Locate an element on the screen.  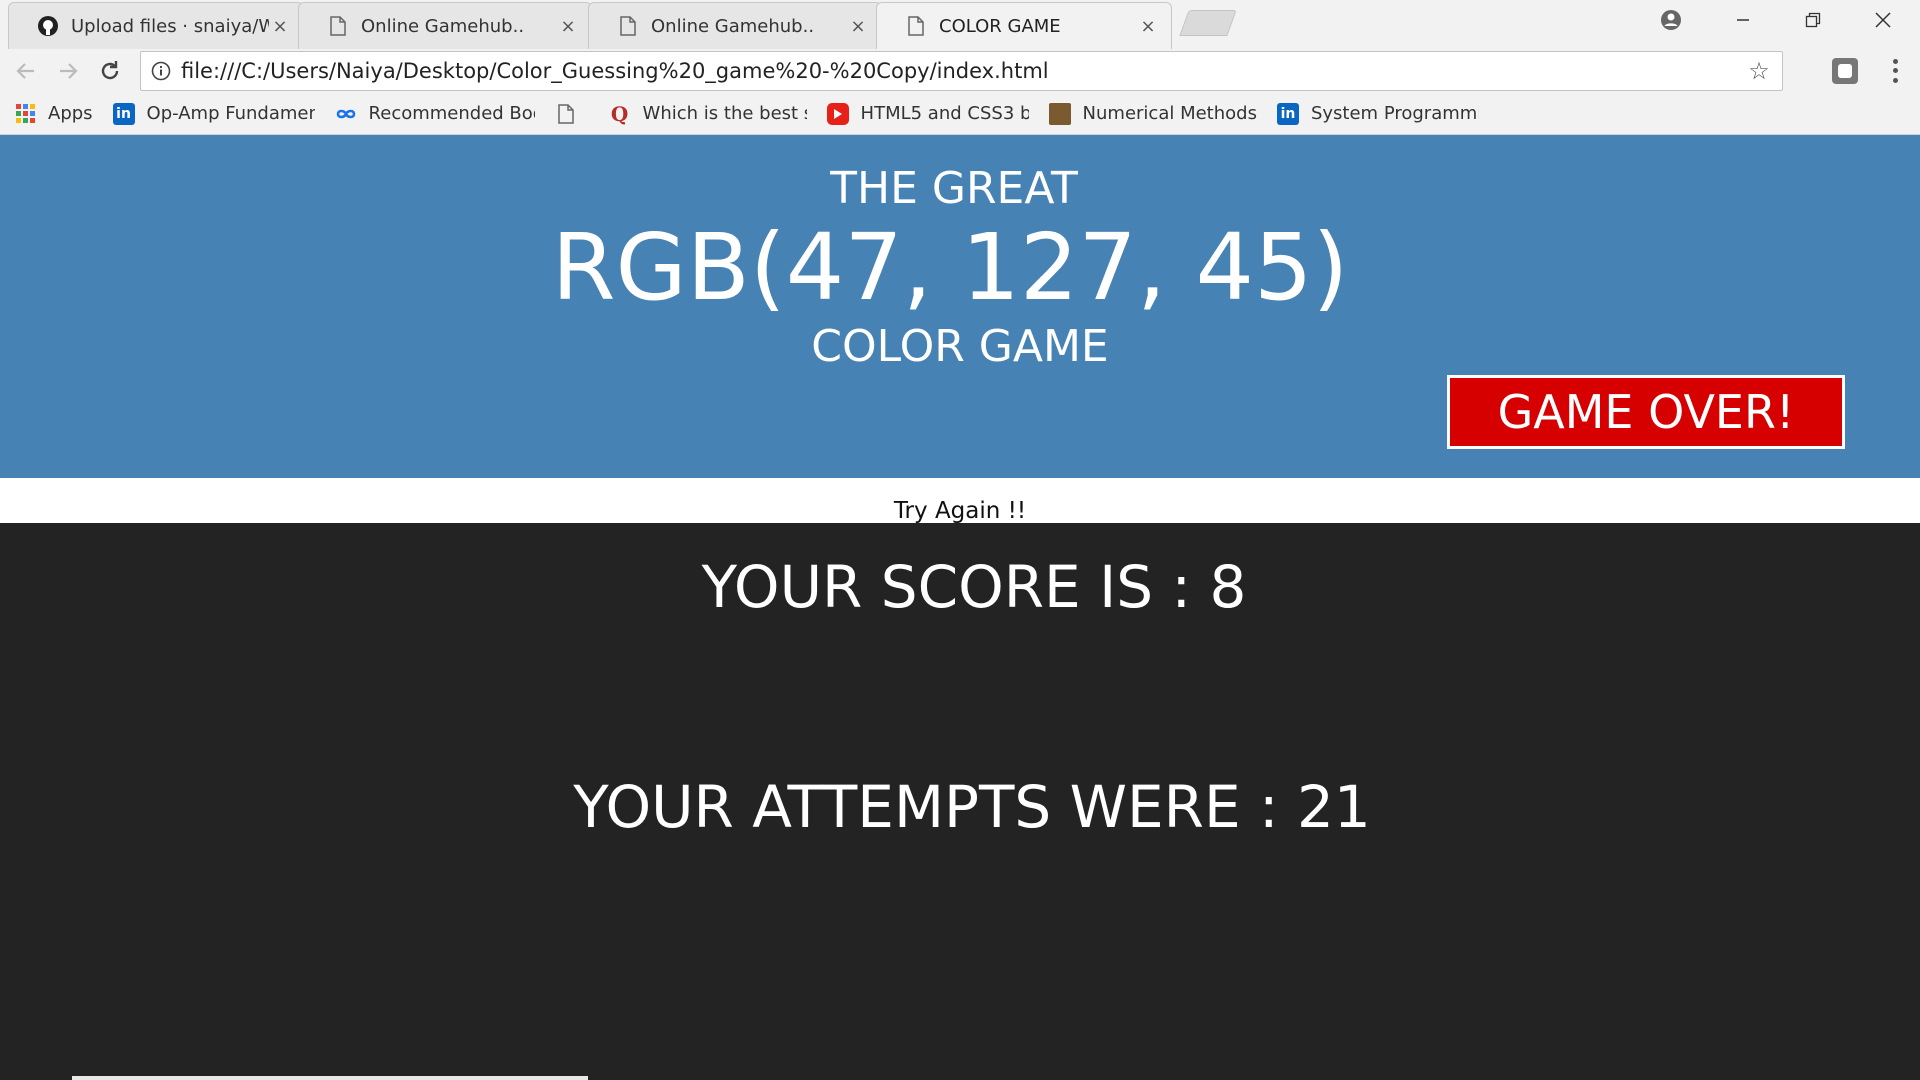
game-over-button: GAME OVER! is located at coordinates (1646, 412).